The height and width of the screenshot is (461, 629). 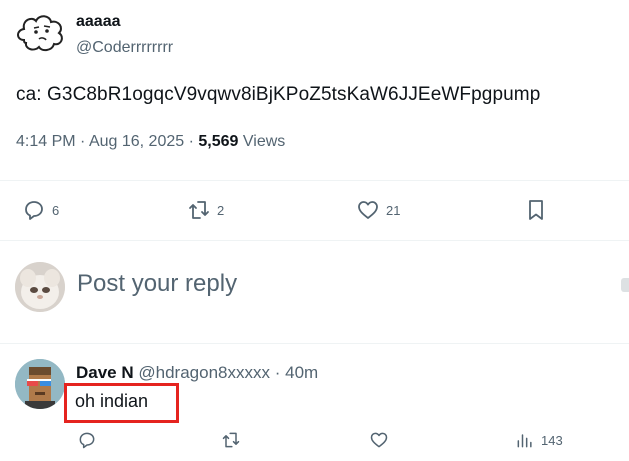 What do you see at coordinates (264, 141) in the screenshot?
I see `views-label: Views` at bounding box center [264, 141].